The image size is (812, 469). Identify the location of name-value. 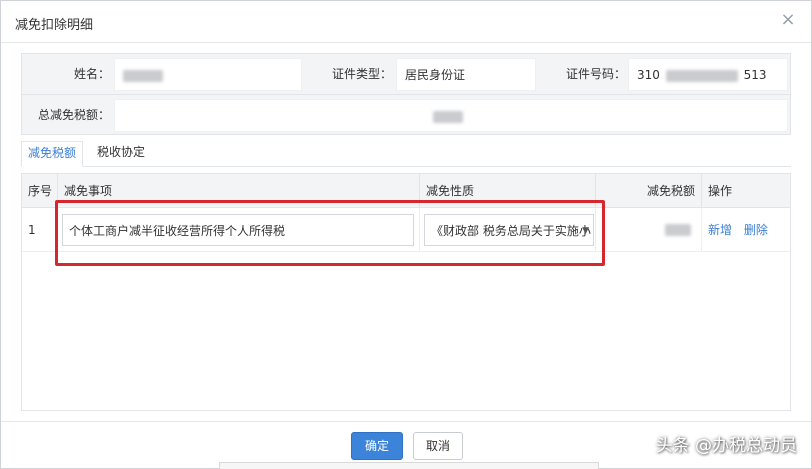
(208, 74).